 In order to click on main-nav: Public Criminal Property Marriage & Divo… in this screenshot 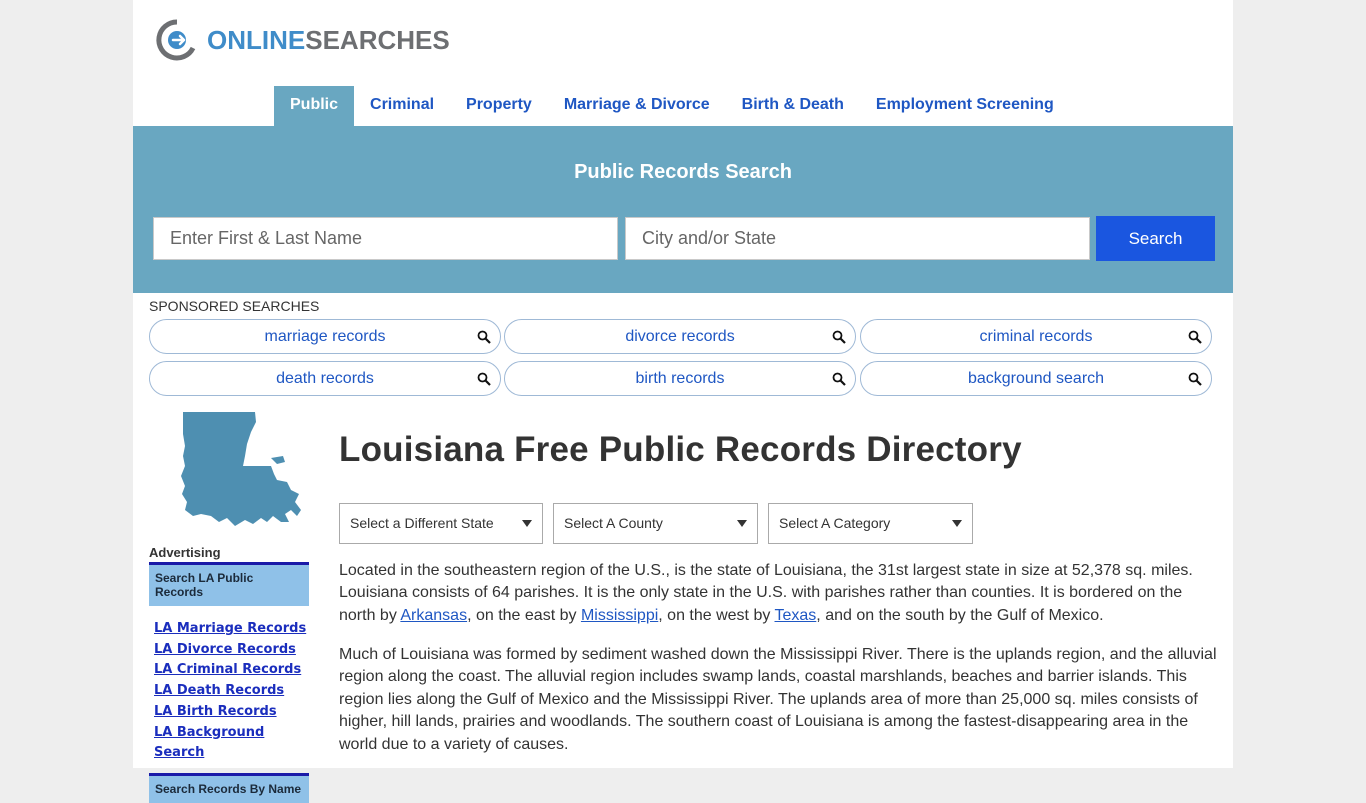, I will do `click(672, 106)`.